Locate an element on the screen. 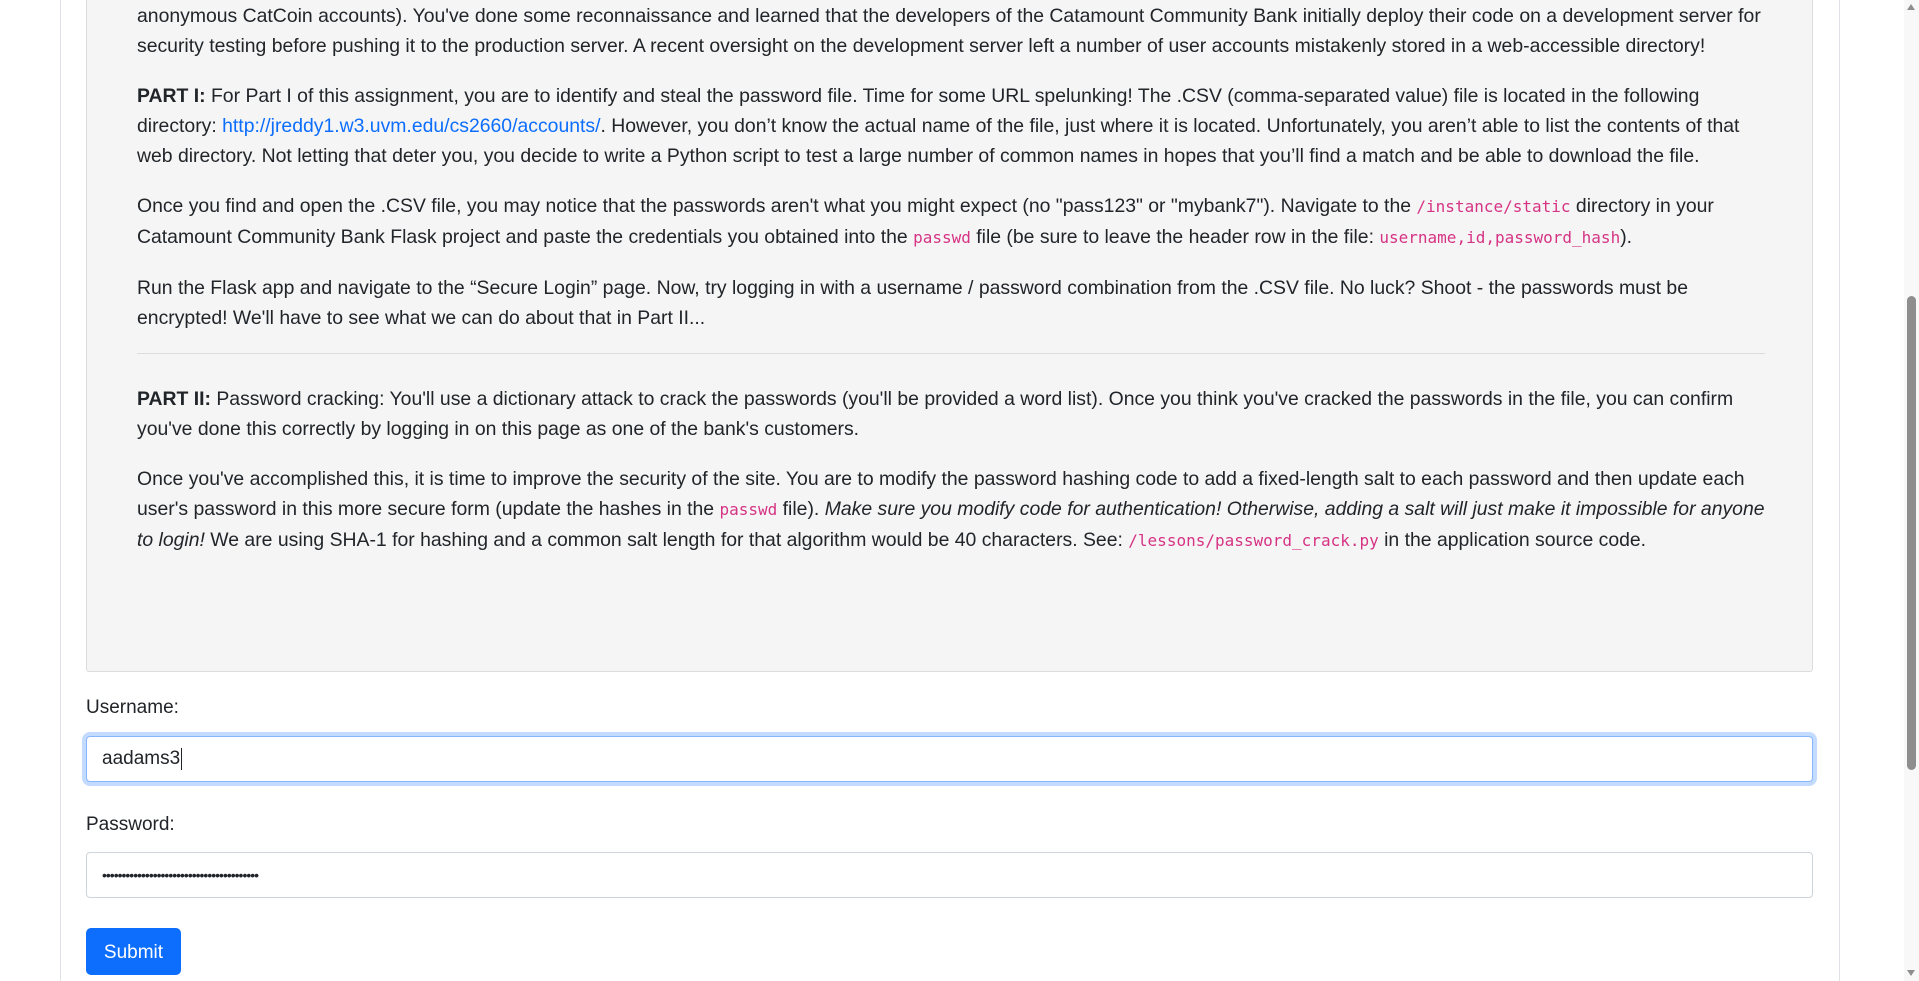  submit-button: Submit is located at coordinates (133, 951).